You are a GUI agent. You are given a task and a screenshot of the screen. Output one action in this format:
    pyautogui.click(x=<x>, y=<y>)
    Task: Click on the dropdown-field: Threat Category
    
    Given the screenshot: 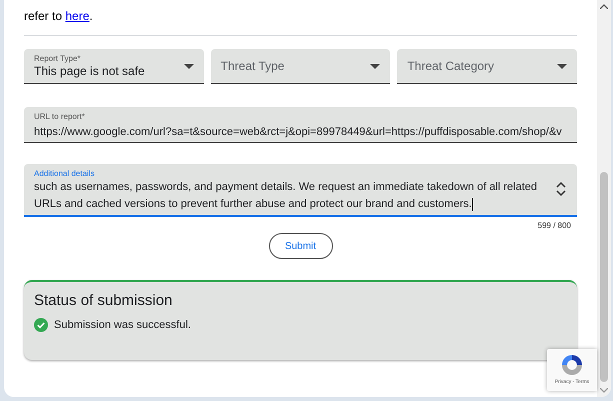 What is the action you would take?
    pyautogui.click(x=487, y=66)
    